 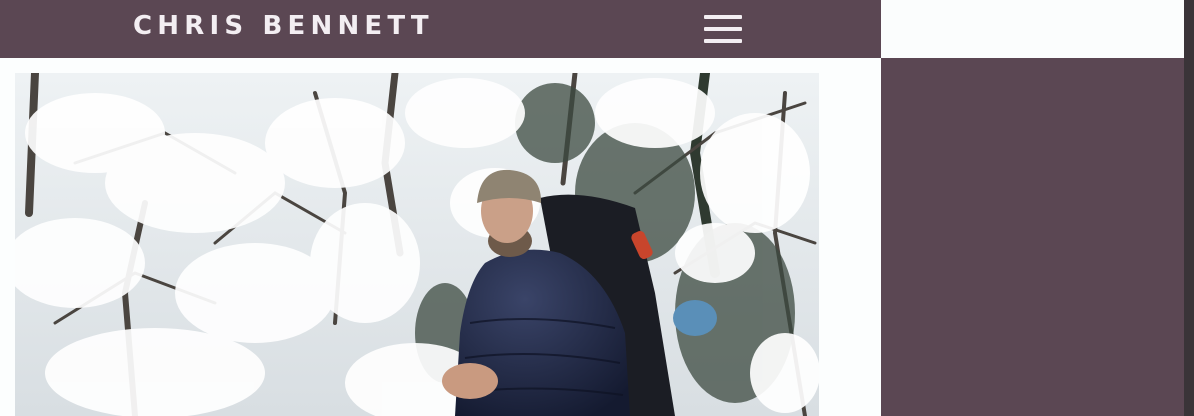 I want to click on scrollbar, so click(x=1189, y=208).